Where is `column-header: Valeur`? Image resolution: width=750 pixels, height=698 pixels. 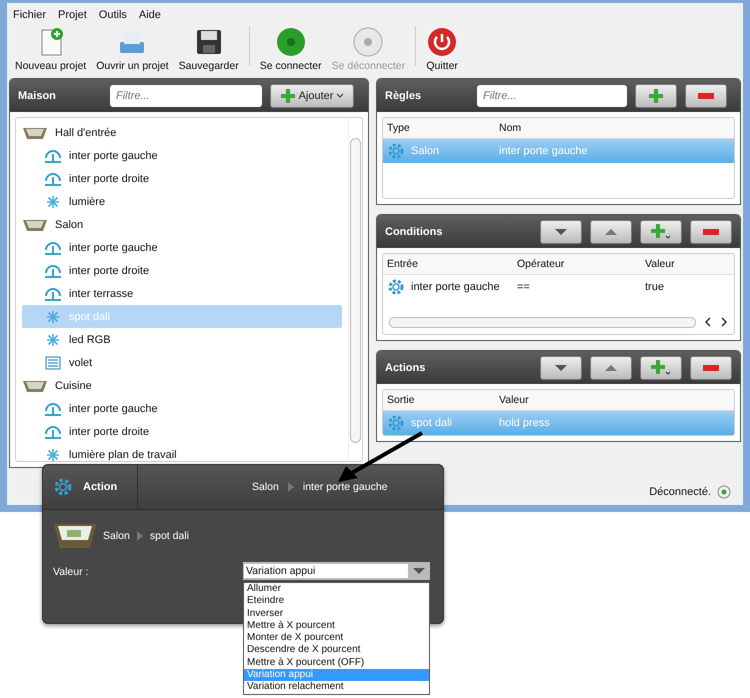 column-header: Valeur is located at coordinates (660, 264).